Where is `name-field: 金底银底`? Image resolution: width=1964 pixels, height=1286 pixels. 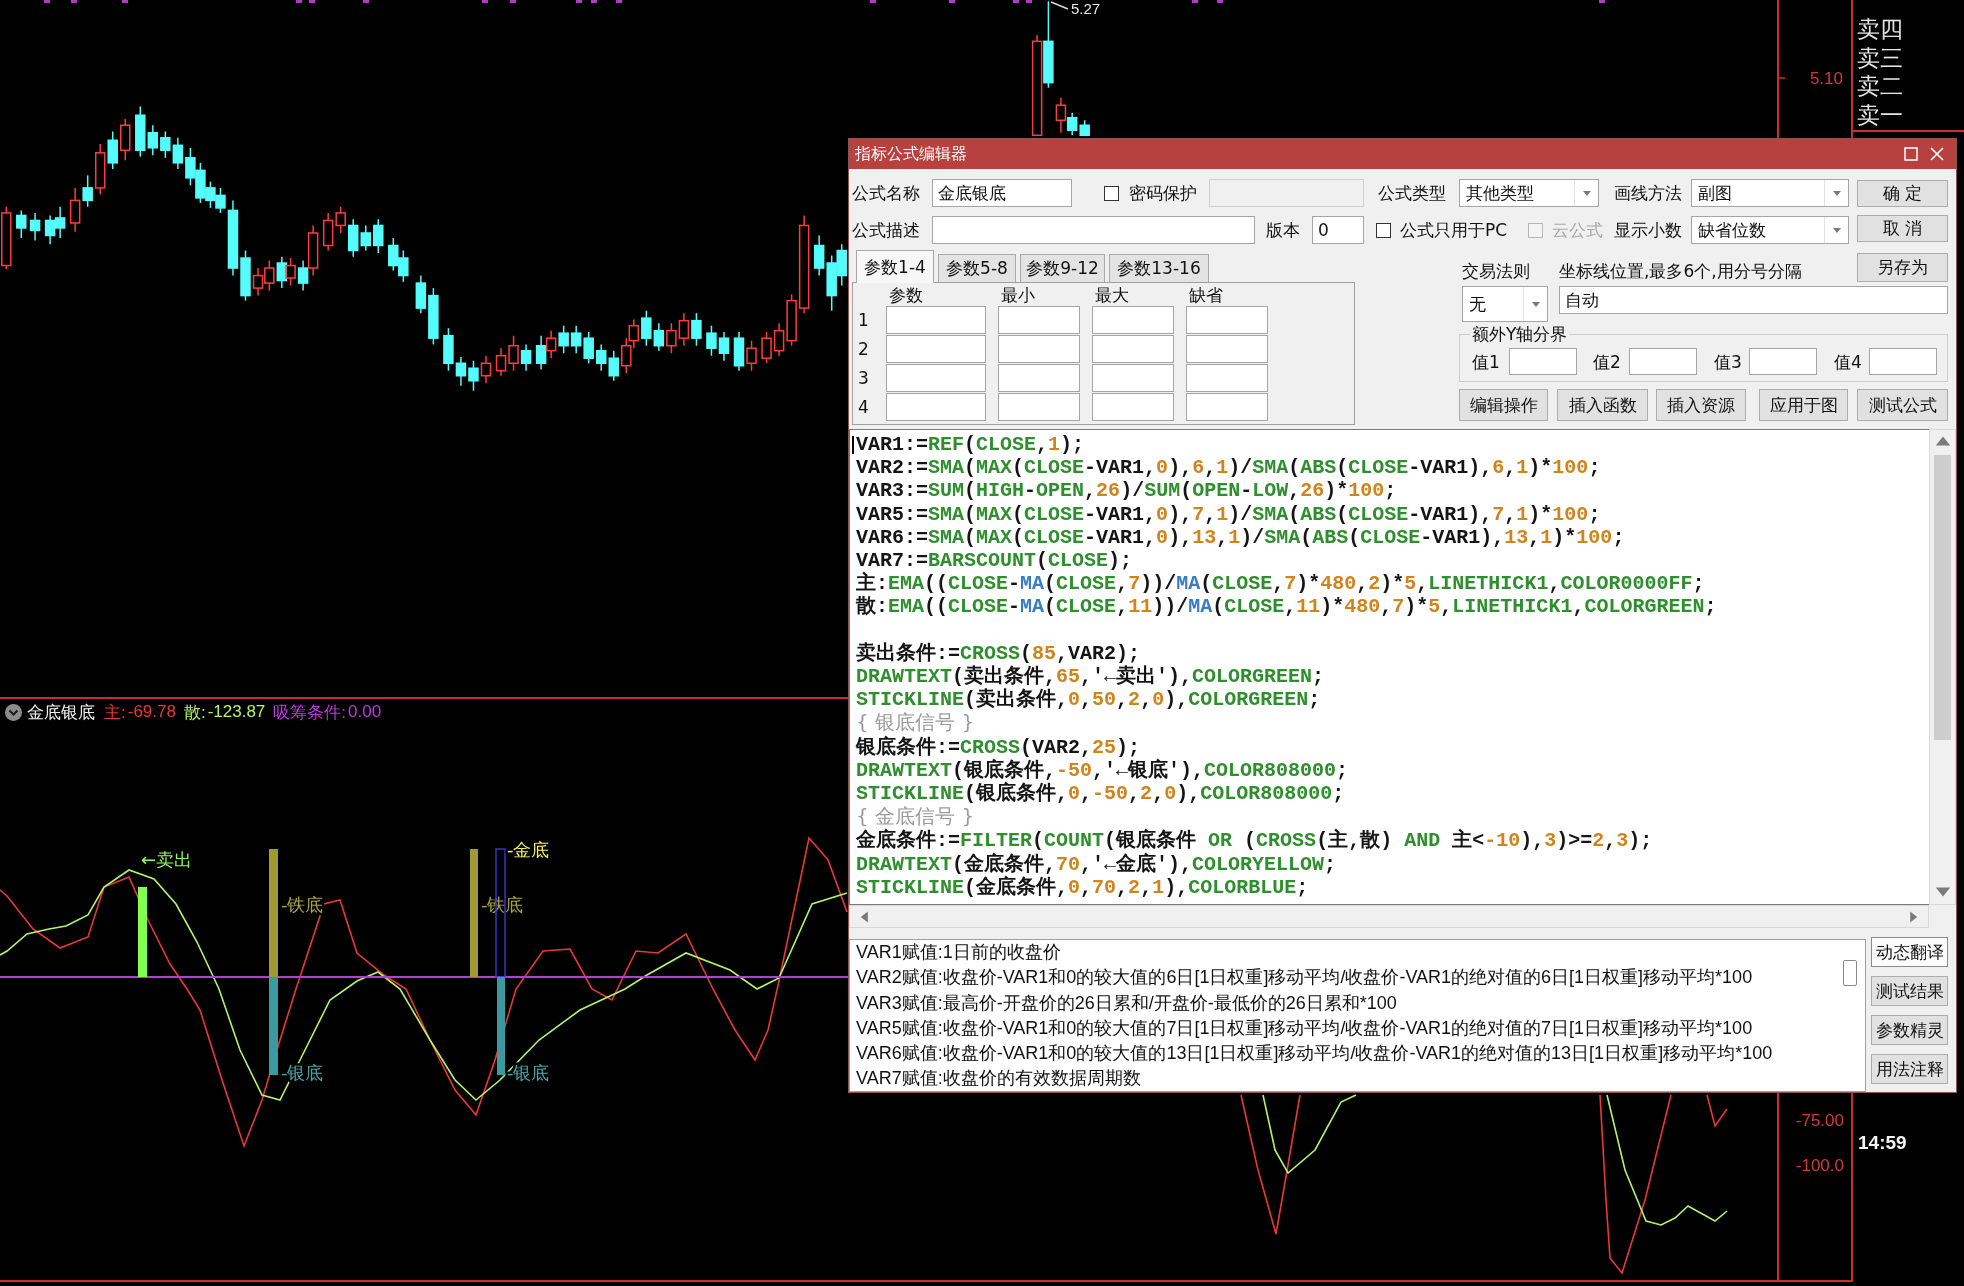
name-field: 金底银底 is located at coordinates (1002, 193).